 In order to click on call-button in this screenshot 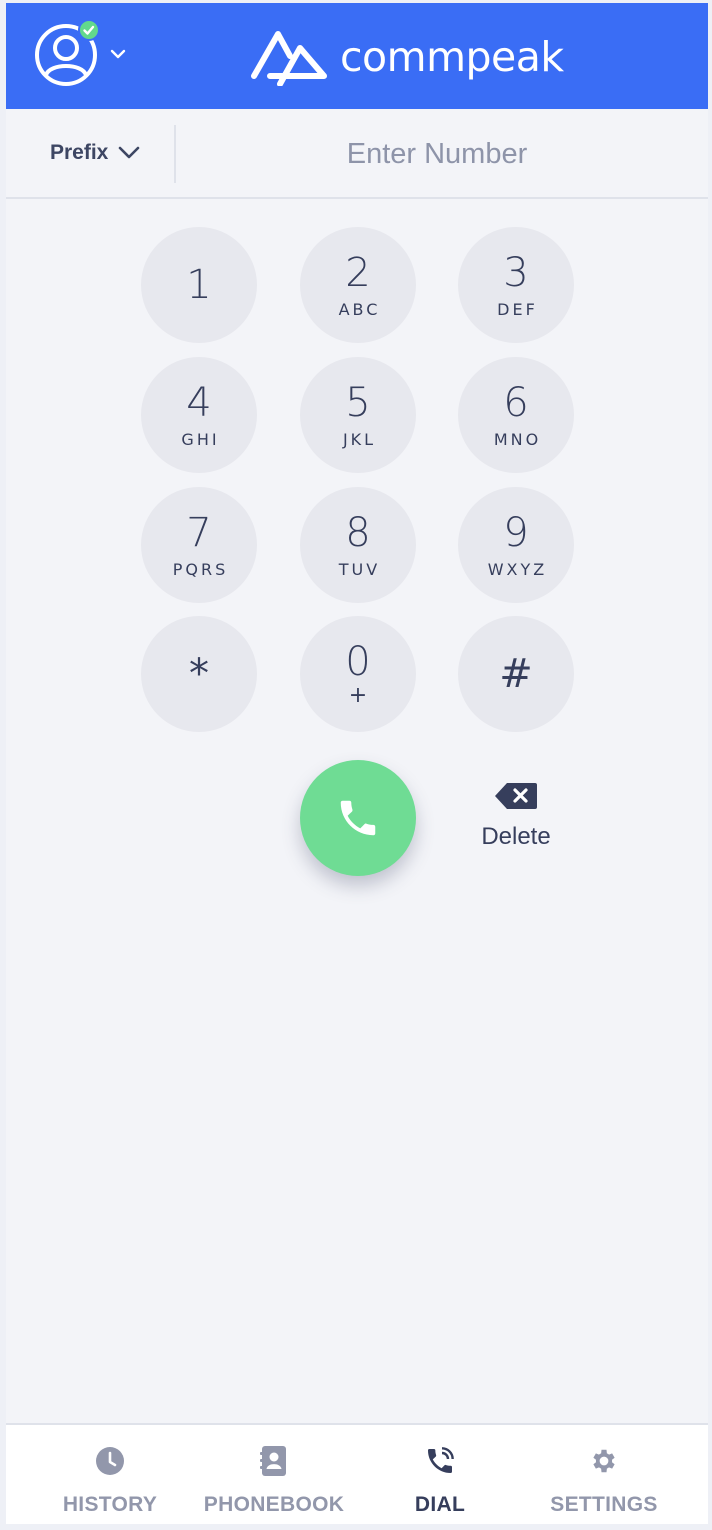, I will do `click(358, 818)`.